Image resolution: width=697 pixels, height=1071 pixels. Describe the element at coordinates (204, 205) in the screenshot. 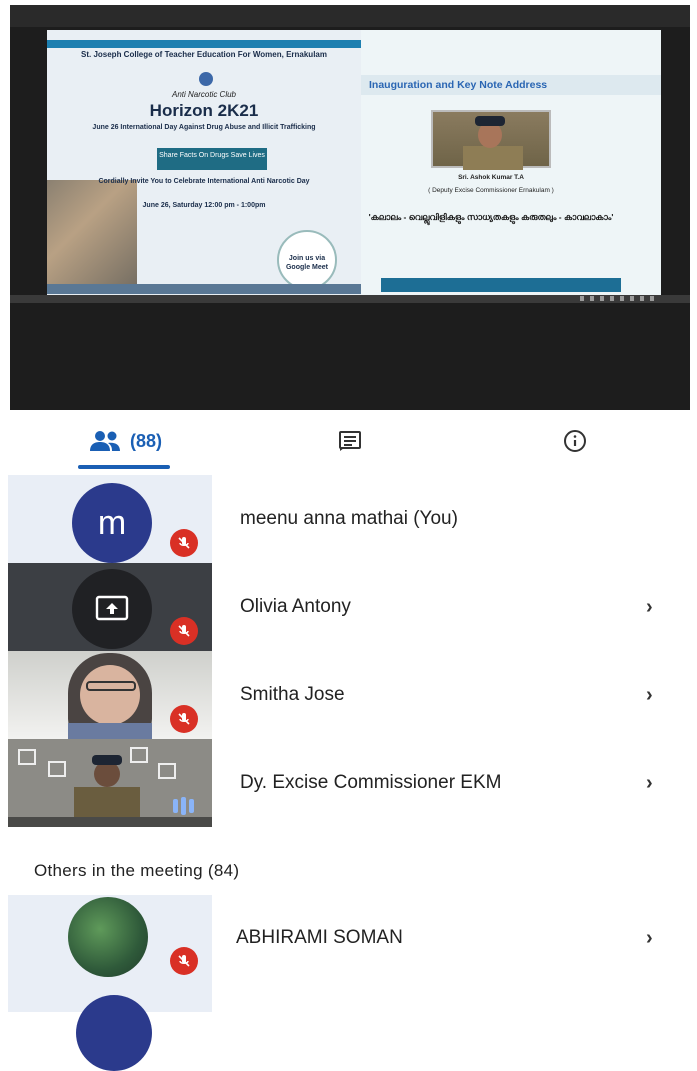

I see `poster-date: June 26, Saturday 12:00 pm - 1:00pm` at that location.